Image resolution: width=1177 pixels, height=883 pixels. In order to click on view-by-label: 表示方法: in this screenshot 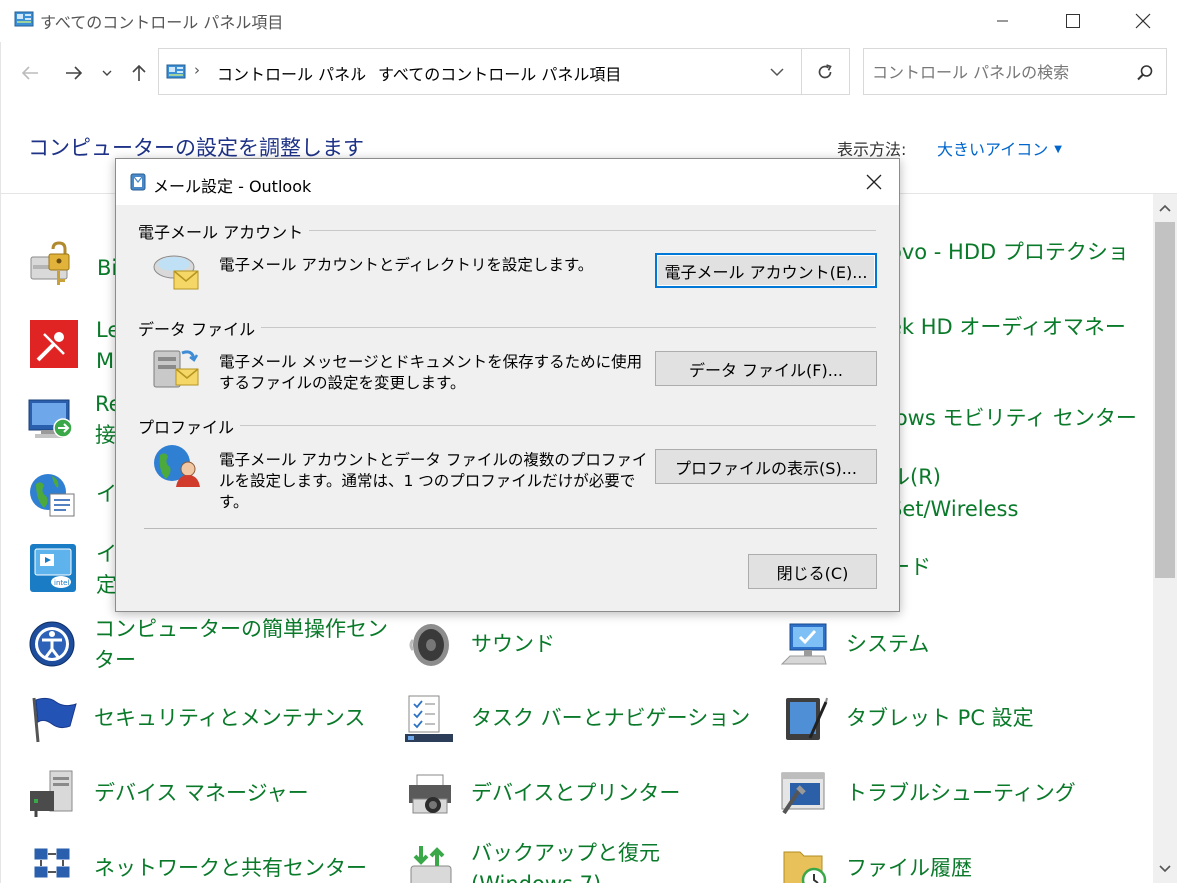, I will do `click(872, 149)`.